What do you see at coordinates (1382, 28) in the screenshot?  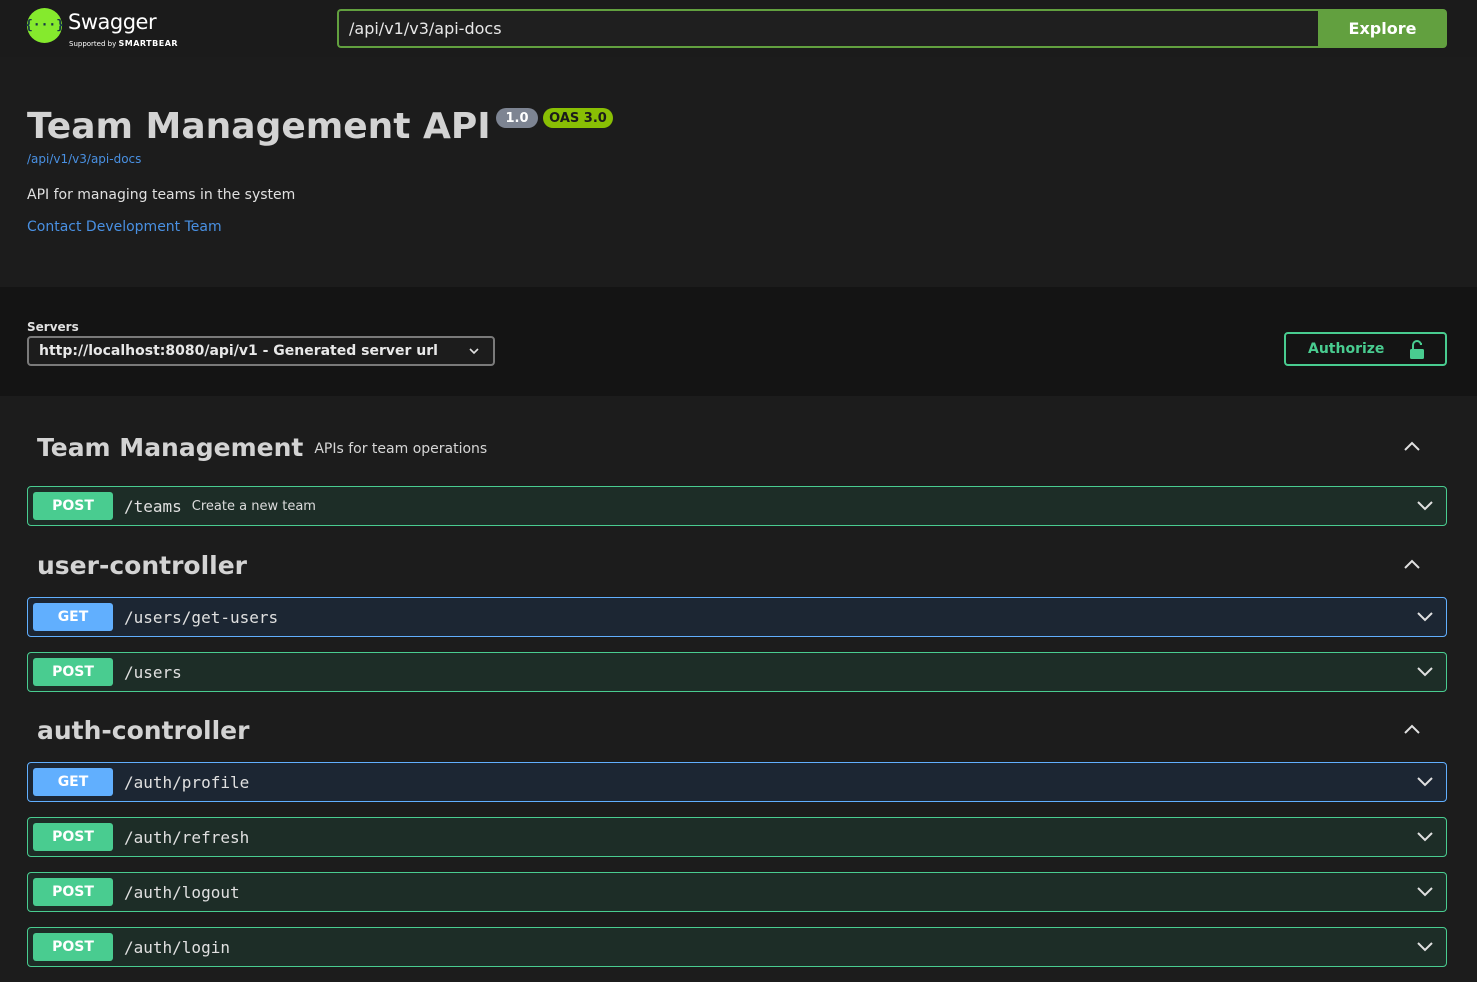 I see `explore-button: Explore` at bounding box center [1382, 28].